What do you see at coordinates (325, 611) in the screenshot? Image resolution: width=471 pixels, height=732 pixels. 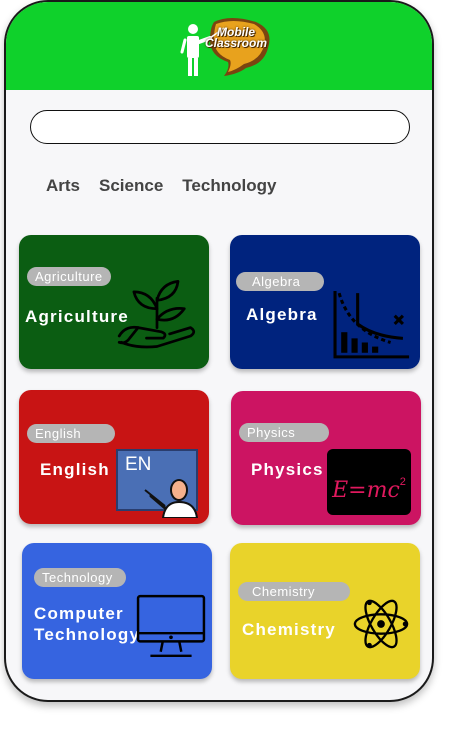 I see `subject-card-chemistry: Chemistry Chemistry` at bounding box center [325, 611].